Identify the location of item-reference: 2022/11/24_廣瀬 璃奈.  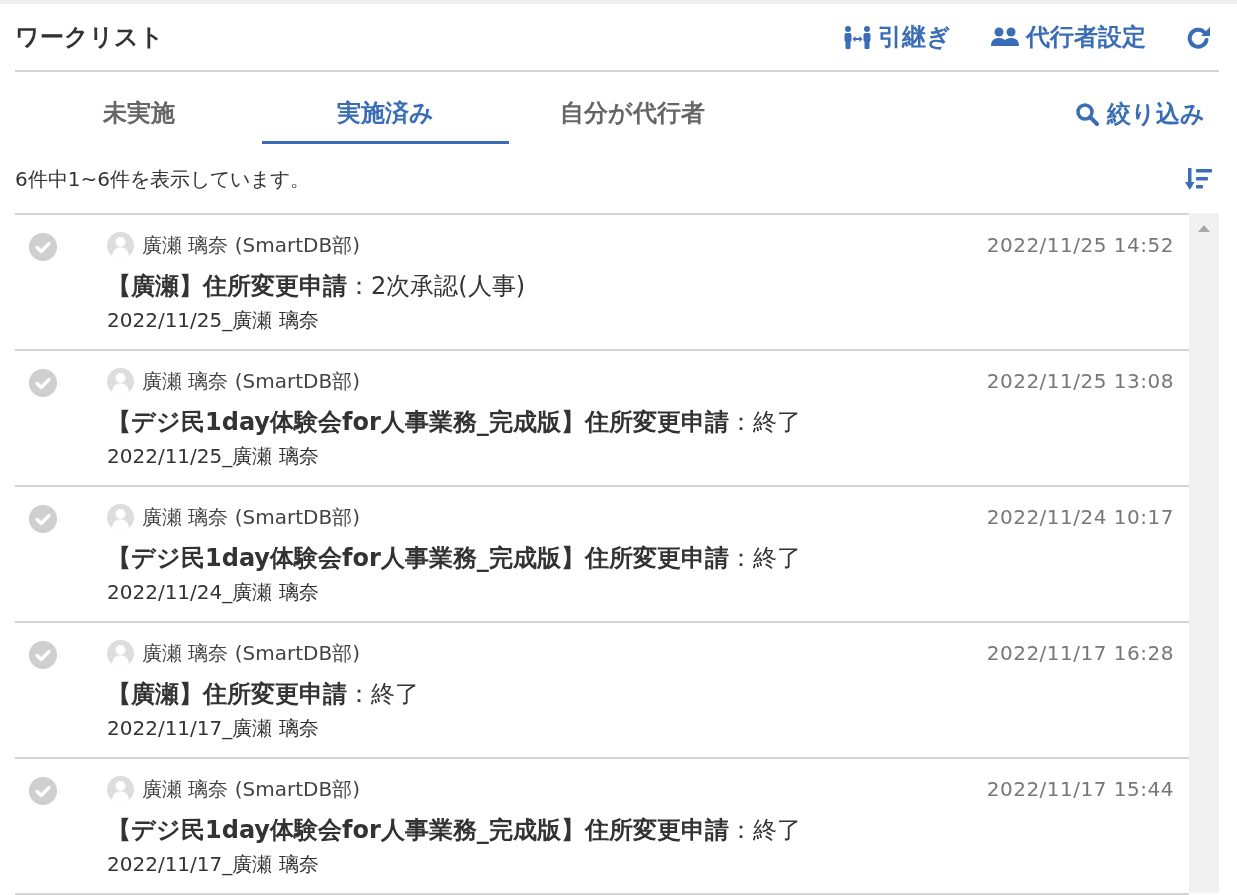
(213, 592).